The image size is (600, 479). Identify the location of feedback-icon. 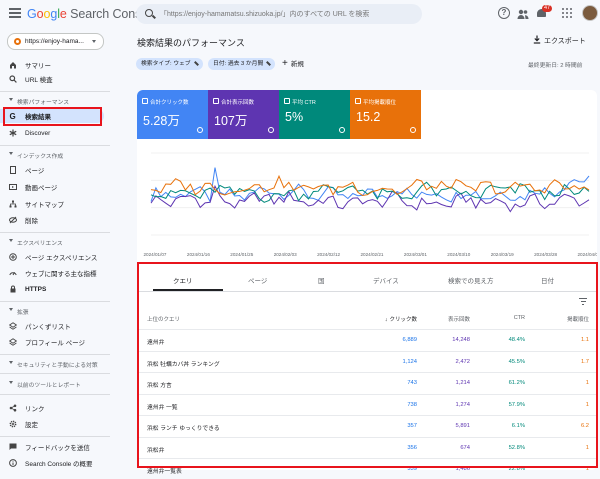
(13, 446).